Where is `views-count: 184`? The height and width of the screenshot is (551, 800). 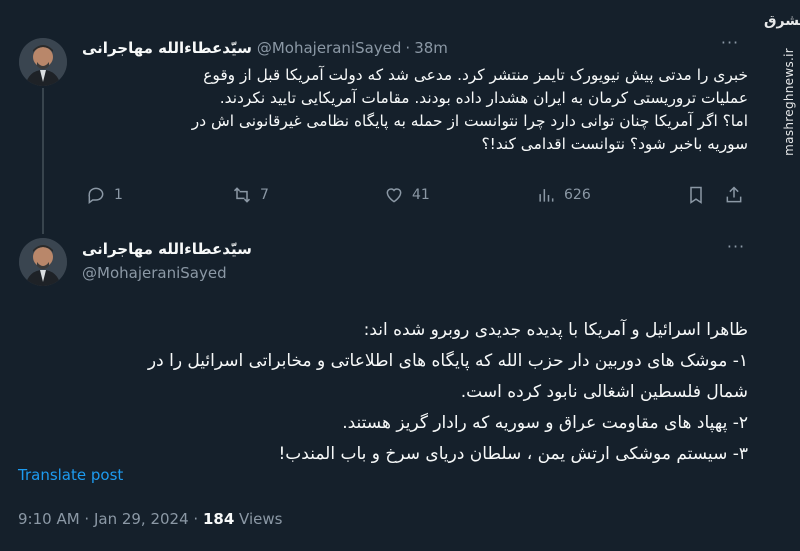
views-count: 184 is located at coordinates (218, 519).